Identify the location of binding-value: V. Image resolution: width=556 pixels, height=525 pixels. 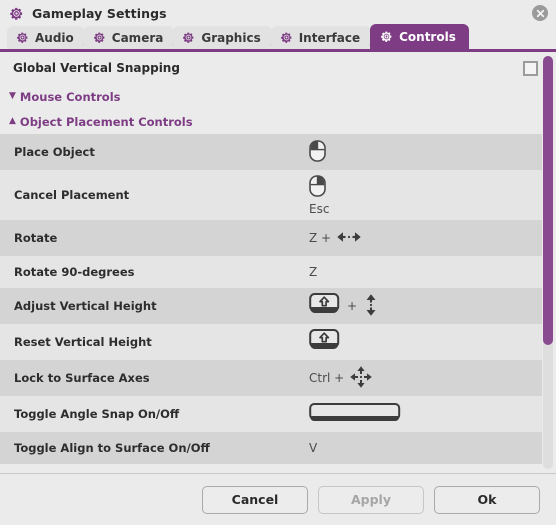
(425, 448).